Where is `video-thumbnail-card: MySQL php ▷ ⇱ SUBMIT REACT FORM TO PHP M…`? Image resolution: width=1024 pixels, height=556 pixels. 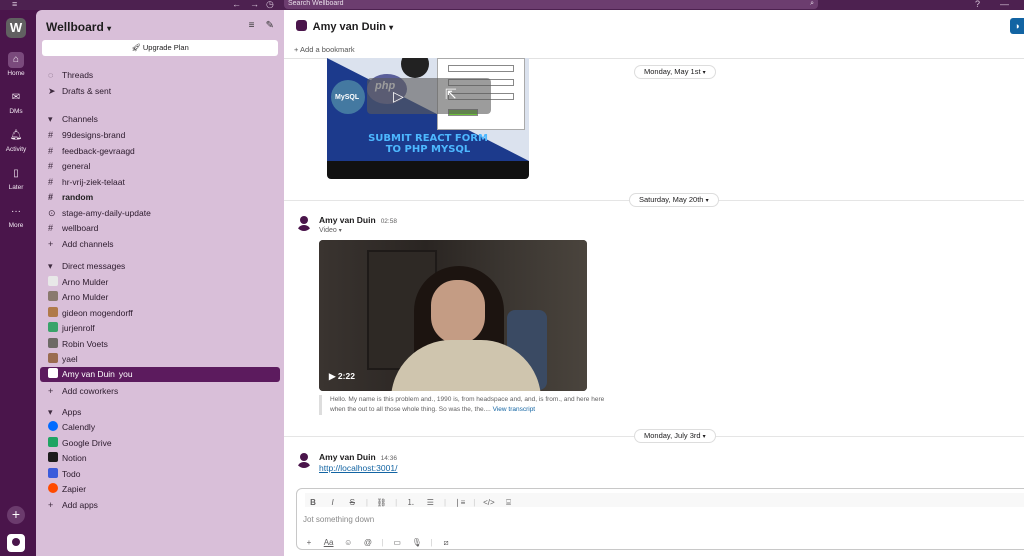 video-thumbnail-card: MySQL php ▷ ⇱ SUBMIT REACT FORM TO PHP M… is located at coordinates (428, 118).